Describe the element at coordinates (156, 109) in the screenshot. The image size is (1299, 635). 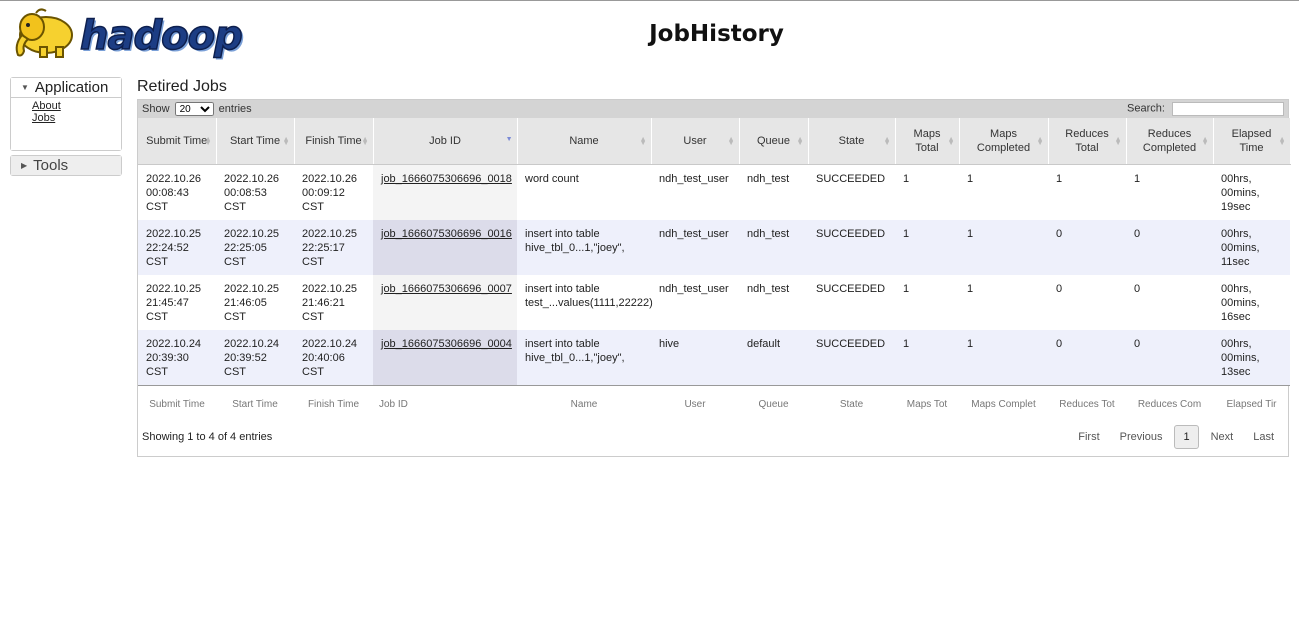
I see `show-label: Show` at that location.